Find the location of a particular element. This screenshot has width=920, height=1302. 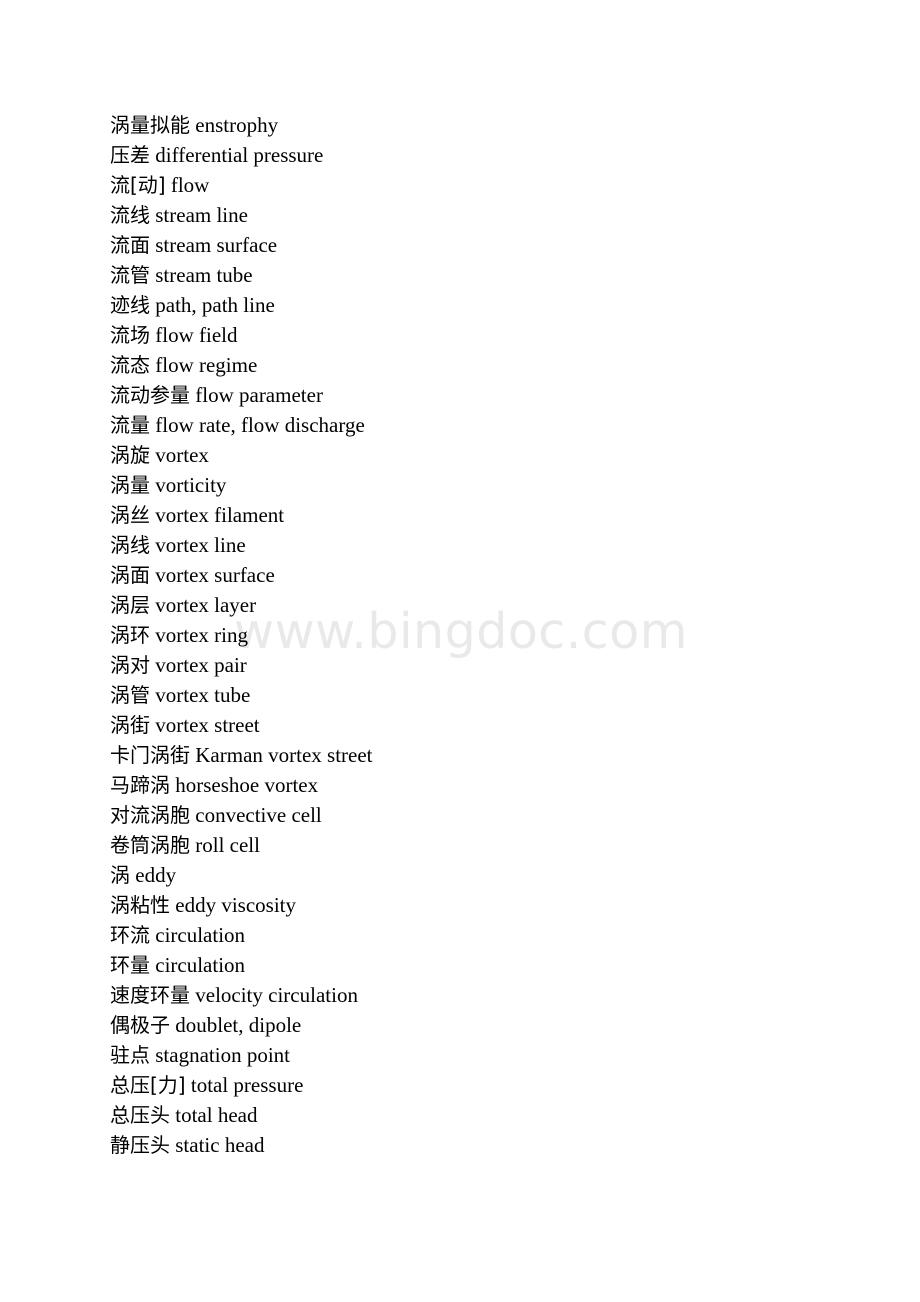

term-english: stagnation point is located at coordinates (222, 1055).